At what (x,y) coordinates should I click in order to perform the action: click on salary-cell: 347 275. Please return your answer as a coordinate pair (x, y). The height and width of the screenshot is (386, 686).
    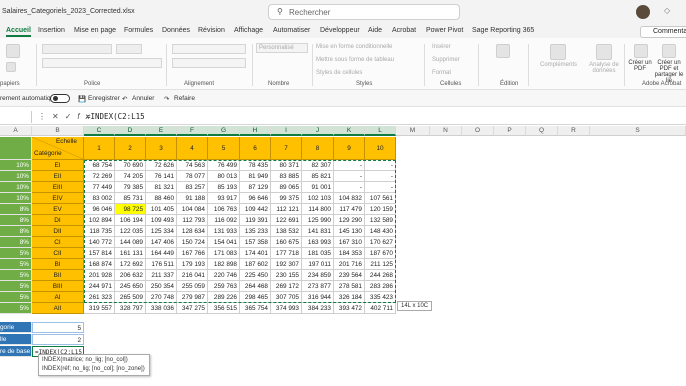
    Looking at the image, I should click on (192, 308).